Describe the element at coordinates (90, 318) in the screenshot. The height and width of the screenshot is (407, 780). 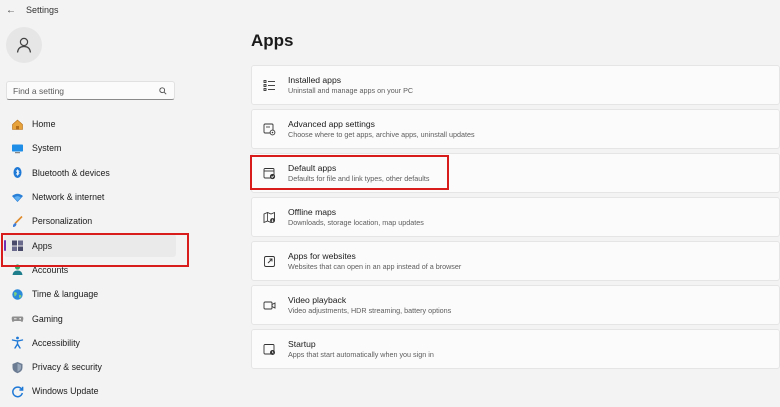
I see `sidebar-item-gaming: Gaming` at that location.